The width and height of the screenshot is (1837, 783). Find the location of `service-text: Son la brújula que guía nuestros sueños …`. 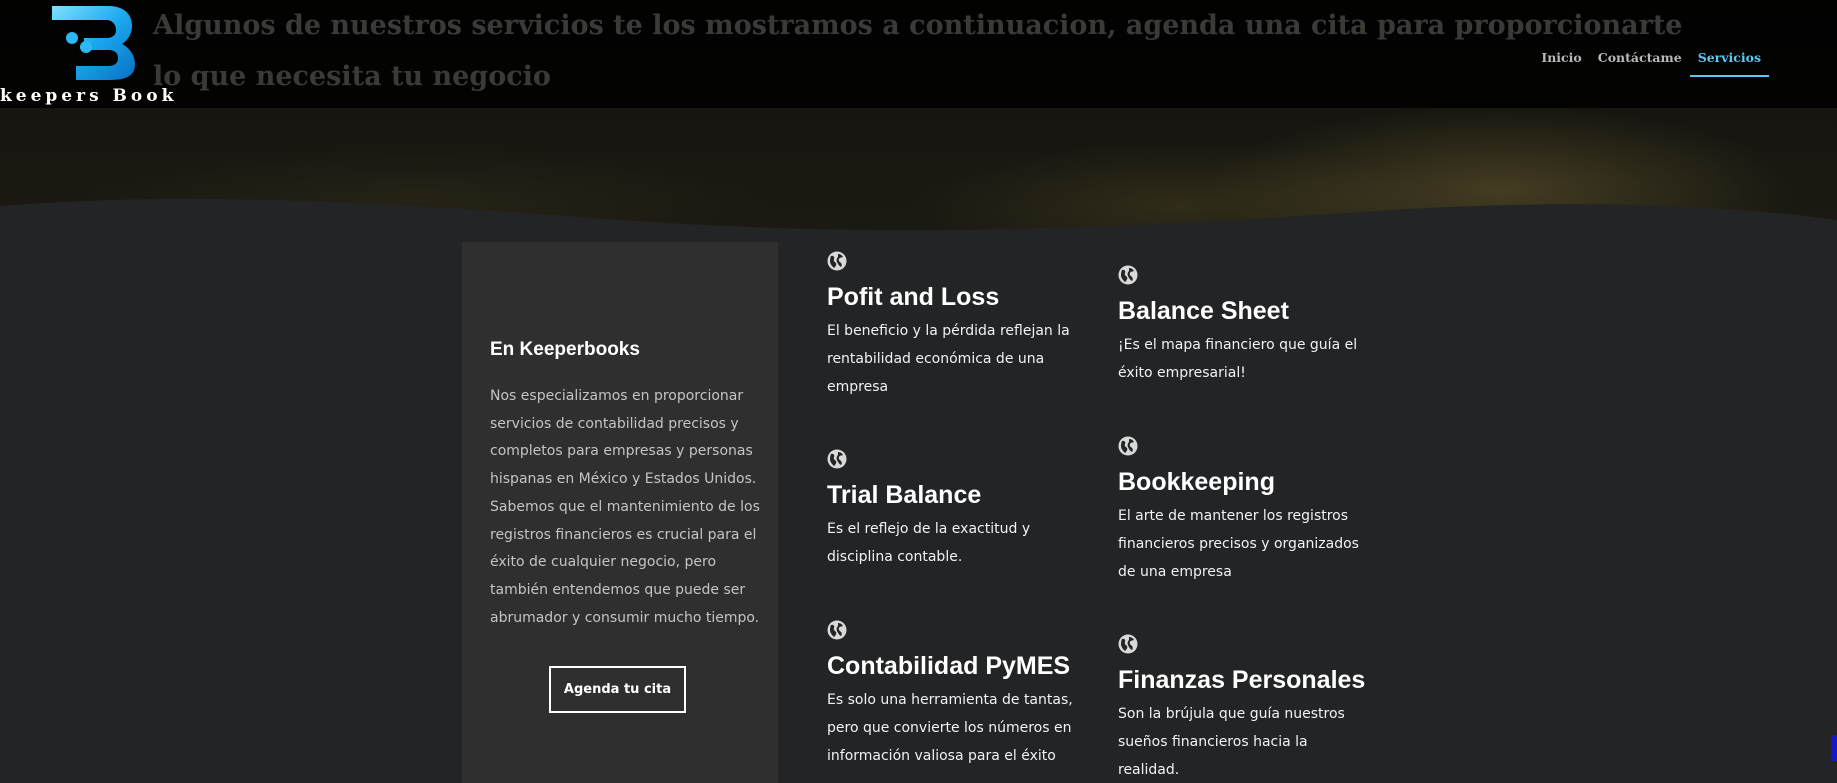

service-text: Son la brújula que guía nuestros sueños … is located at coordinates (1231, 742).